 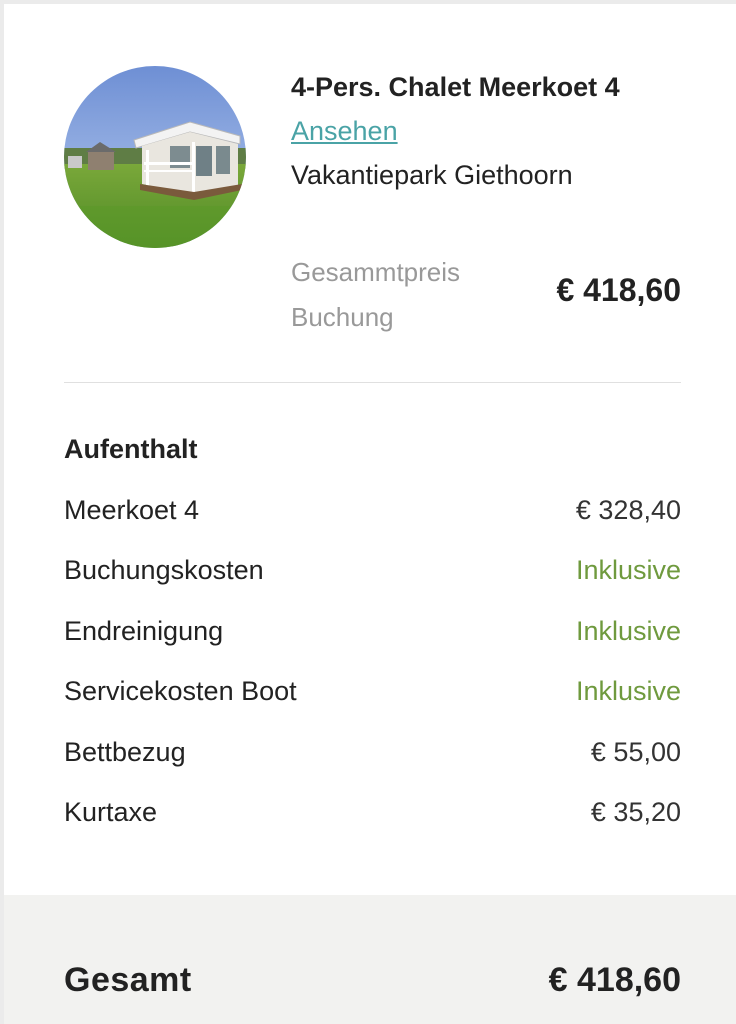 I want to click on property-title: 4-Pers. Chalet Meerkoet 4, so click(x=455, y=87).